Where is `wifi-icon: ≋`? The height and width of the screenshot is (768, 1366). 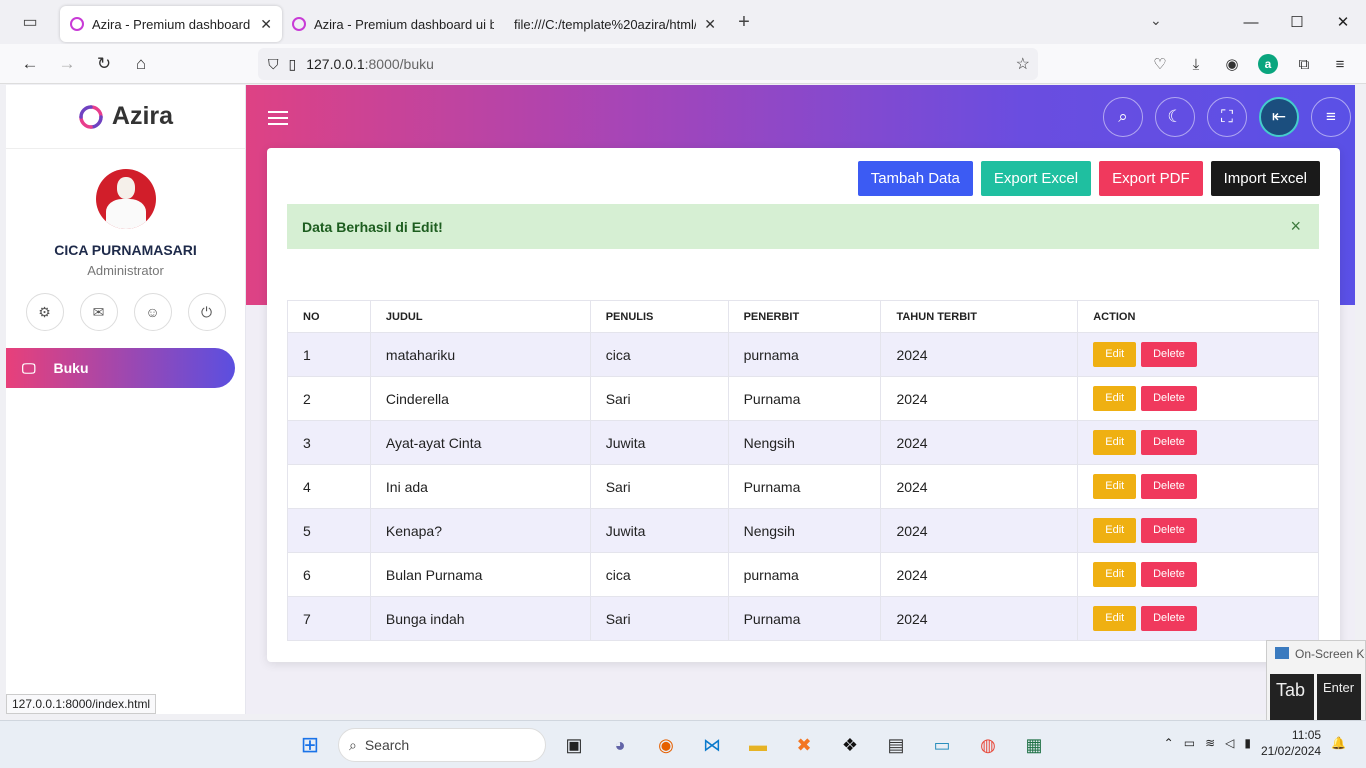 wifi-icon: ≋ is located at coordinates (1210, 743).